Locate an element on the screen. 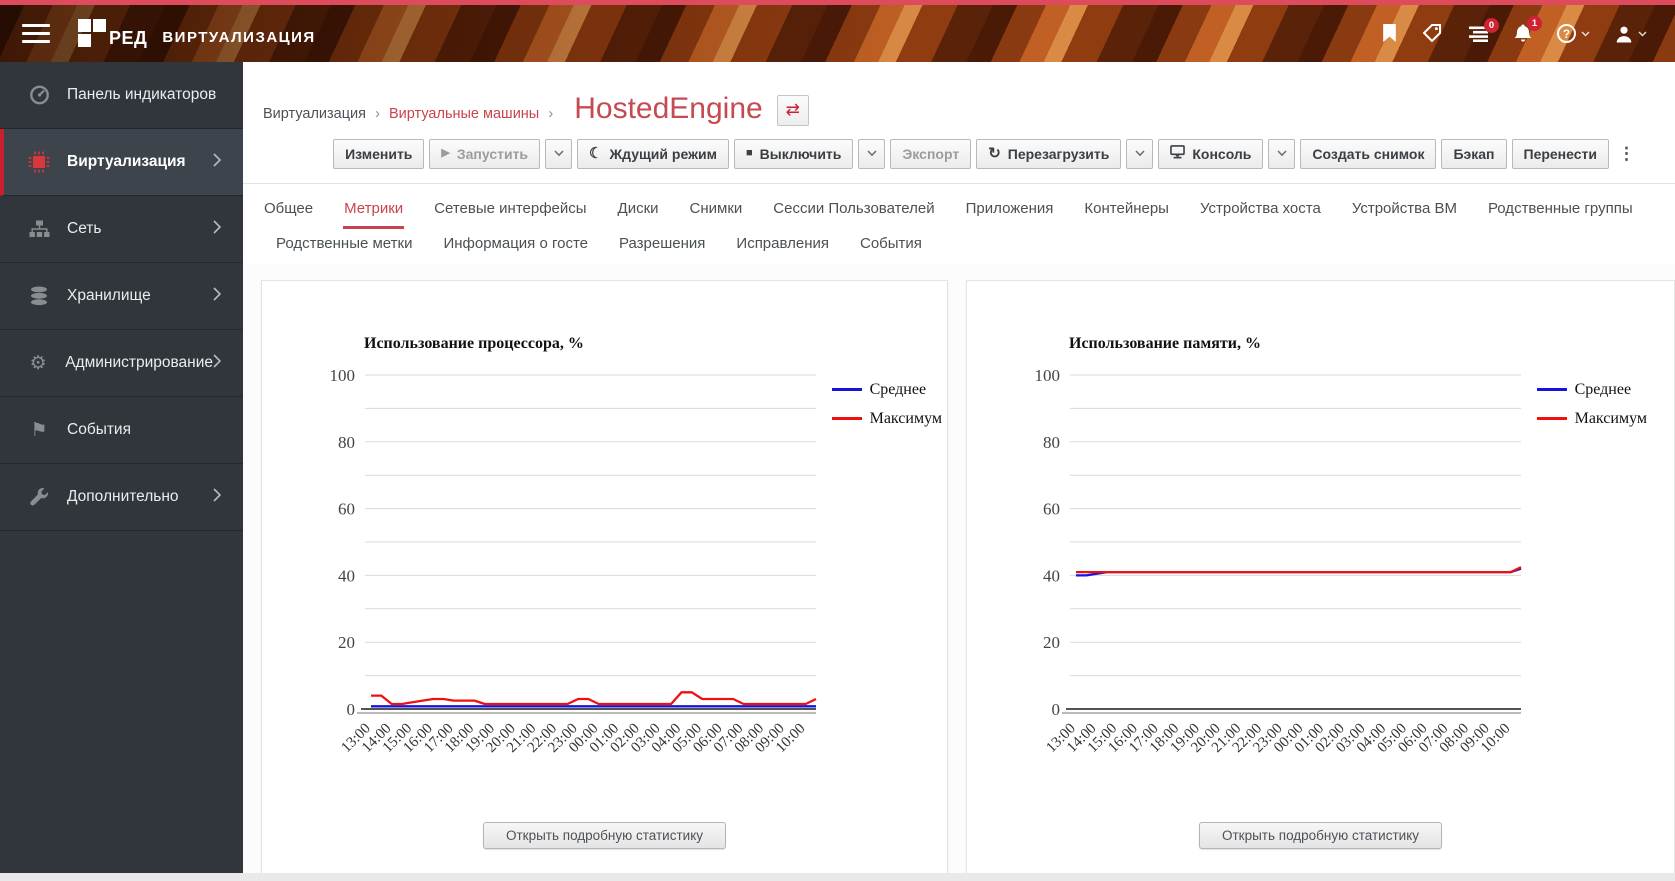  sidebar-item-label: Сеть is located at coordinates (84, 228).